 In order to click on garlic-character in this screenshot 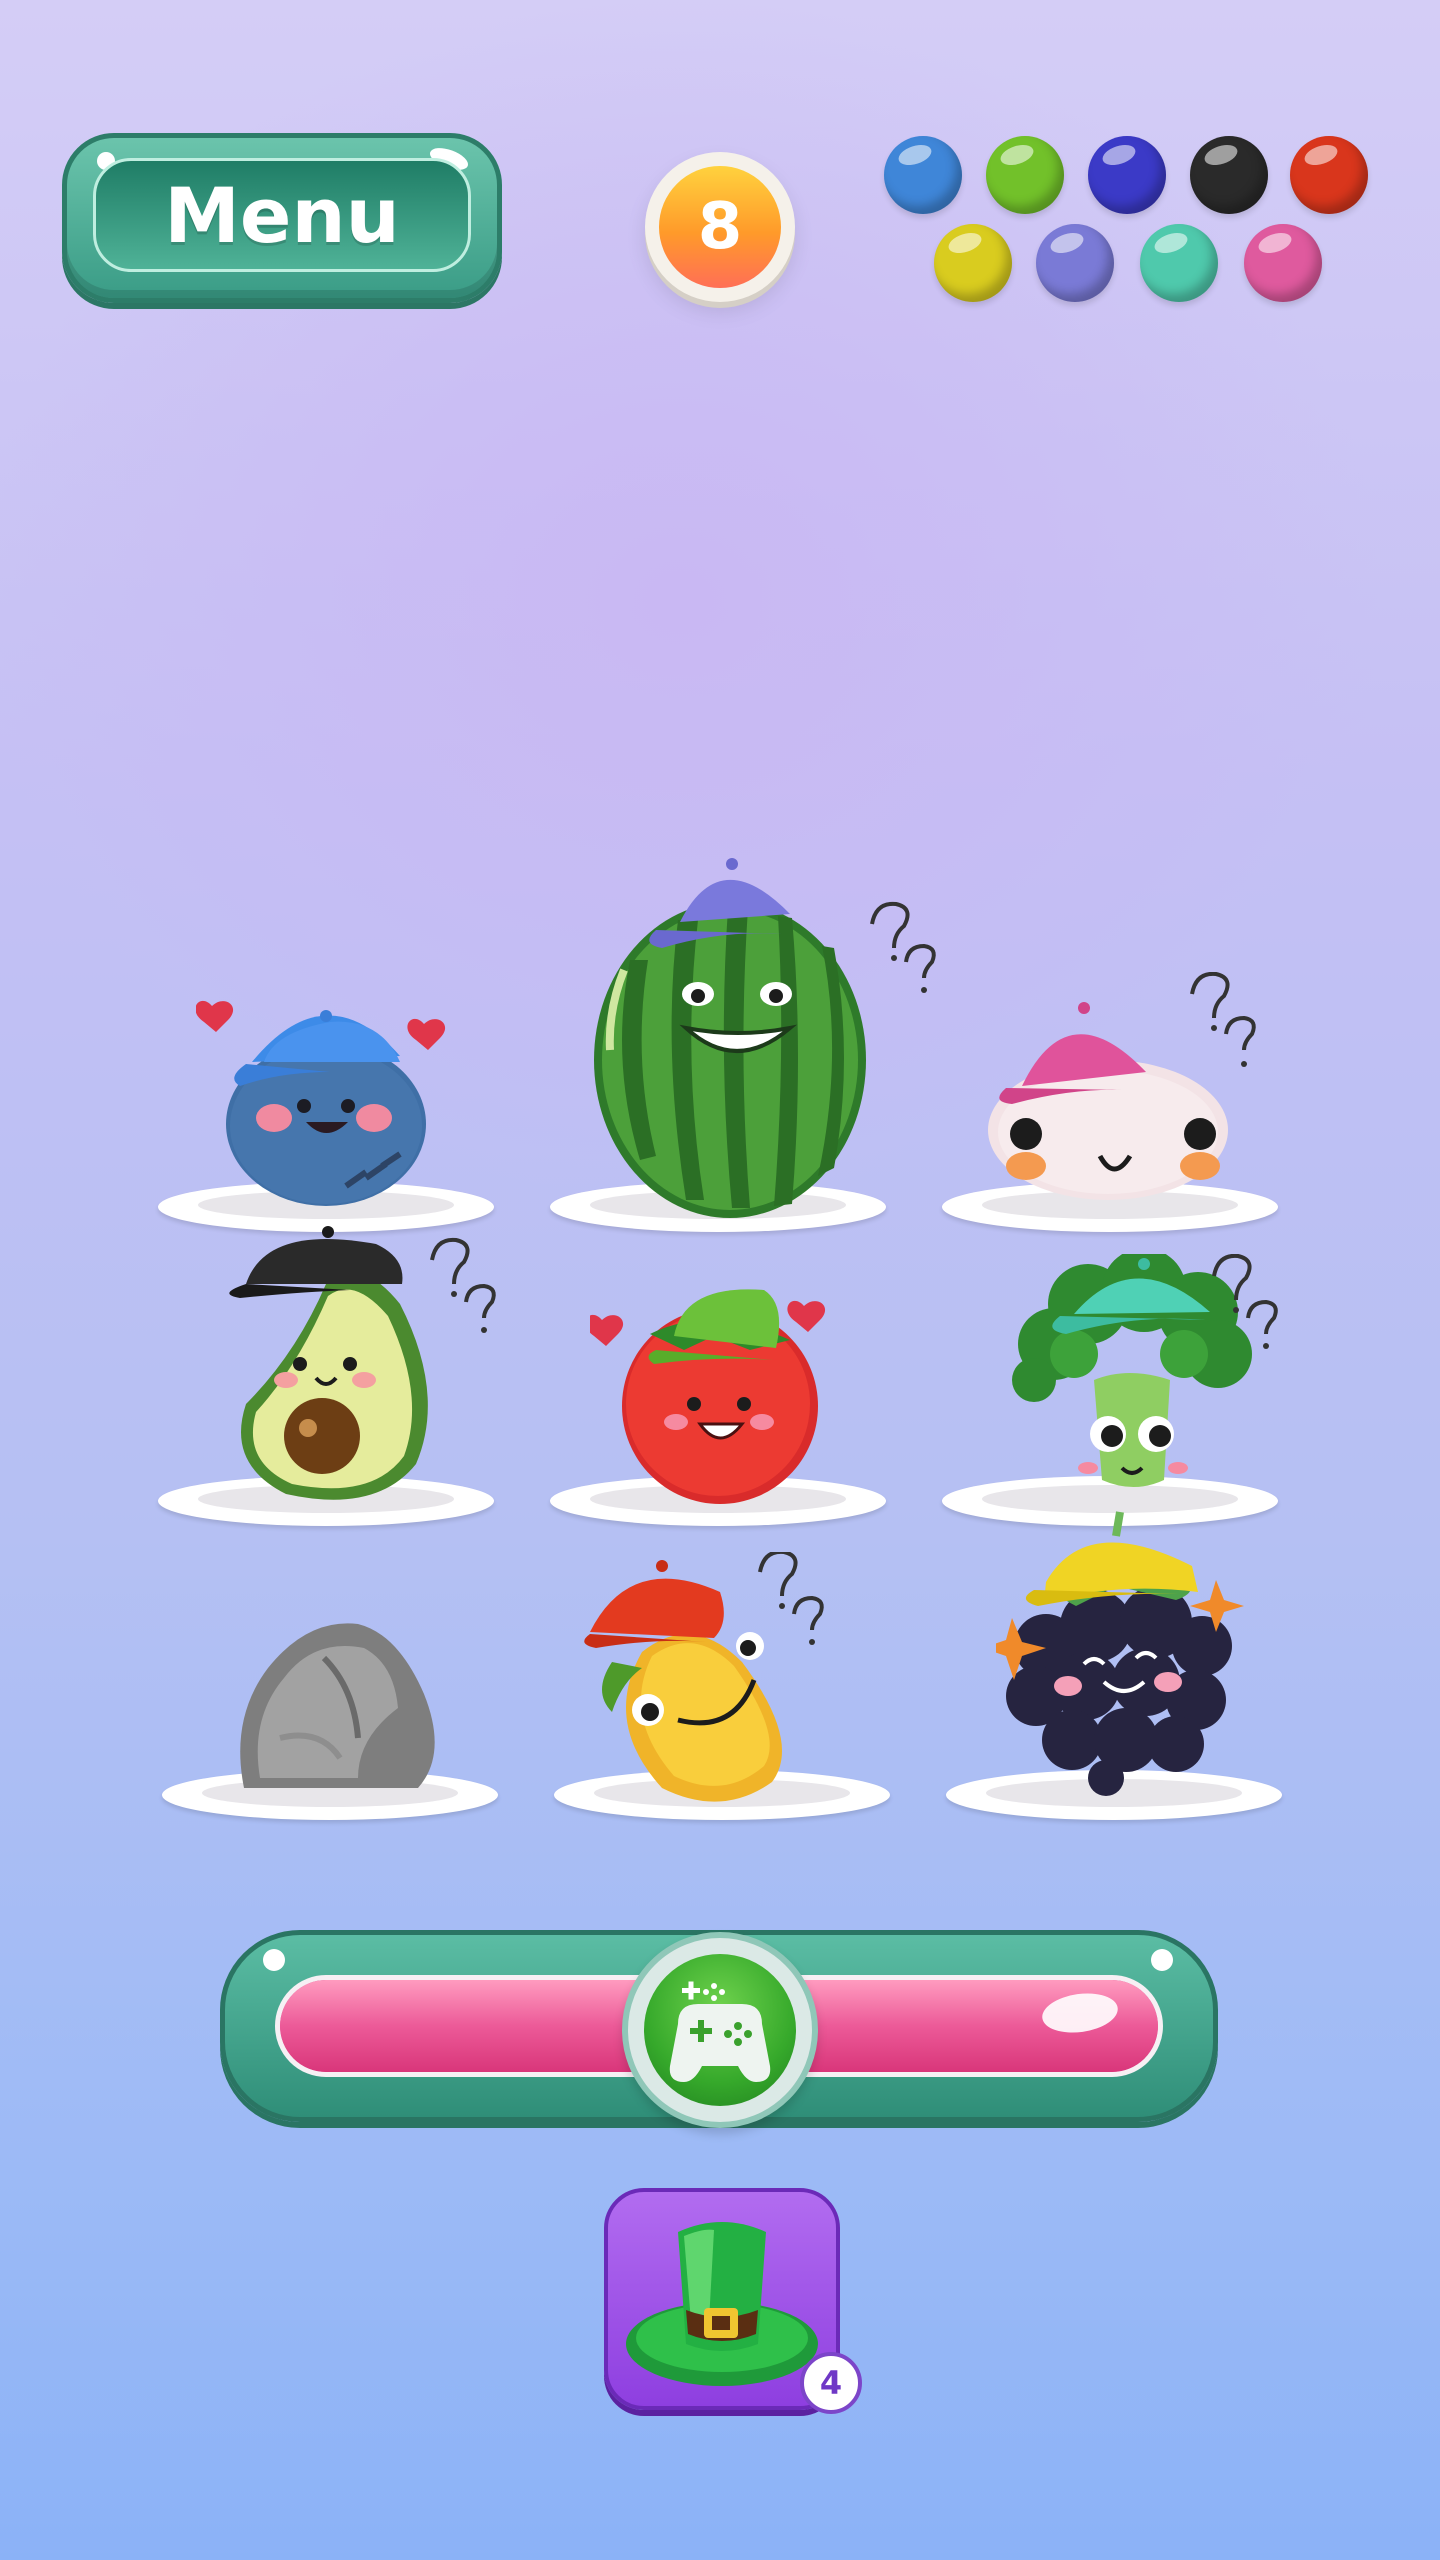, I will do `click(1131, 1092)`.